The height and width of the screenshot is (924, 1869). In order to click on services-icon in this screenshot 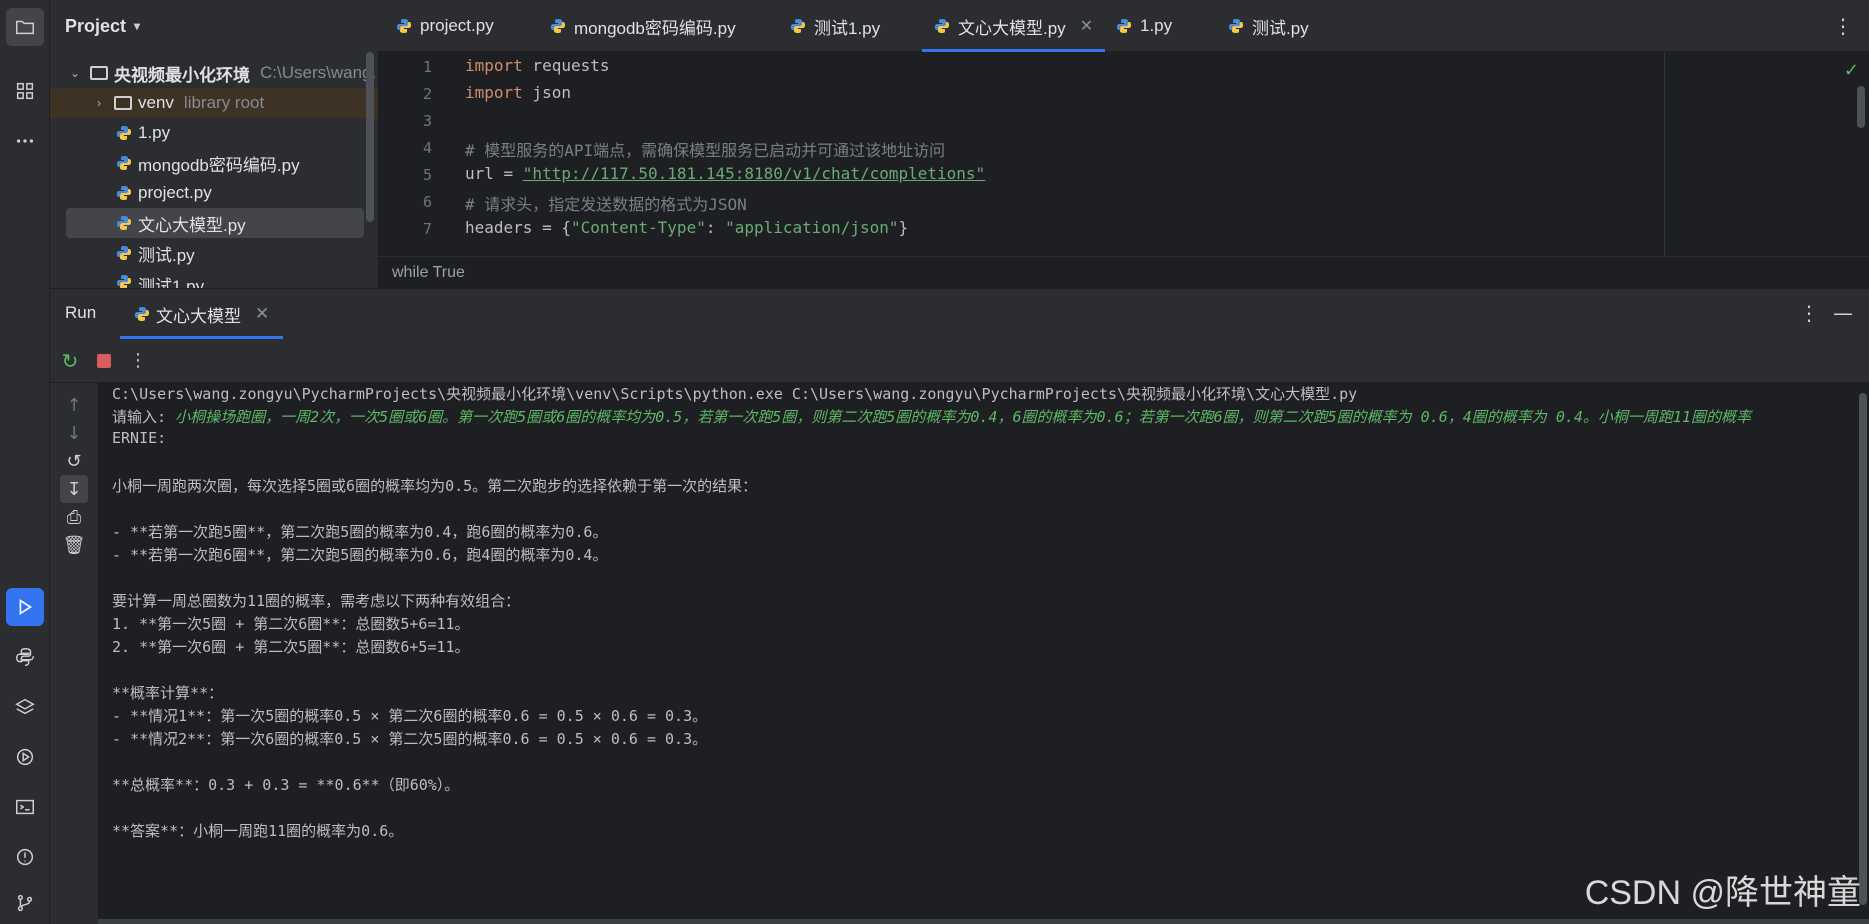, I will do `click(25, 757)`.